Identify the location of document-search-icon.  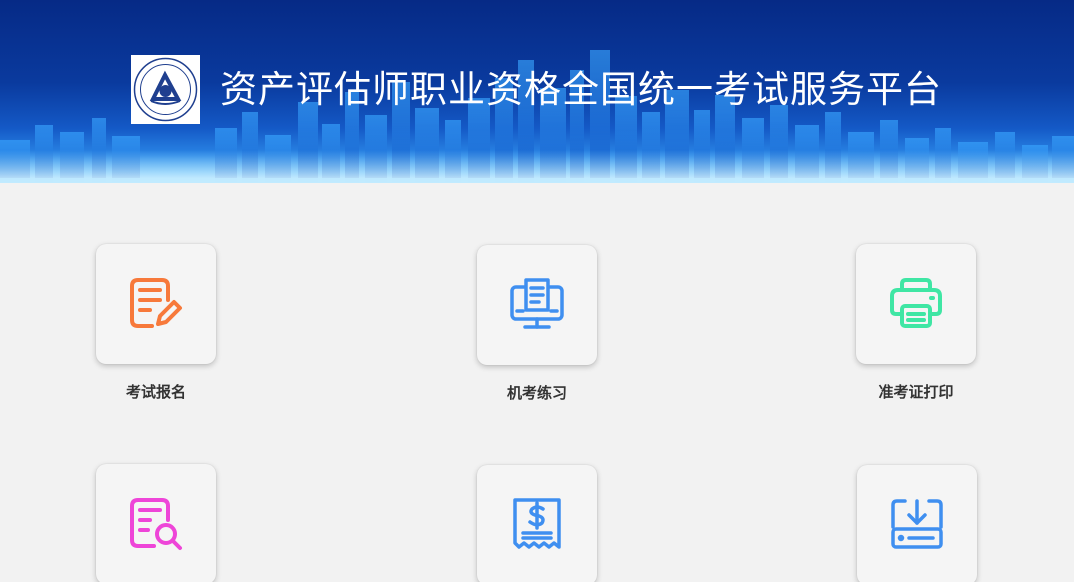
(156, 524).